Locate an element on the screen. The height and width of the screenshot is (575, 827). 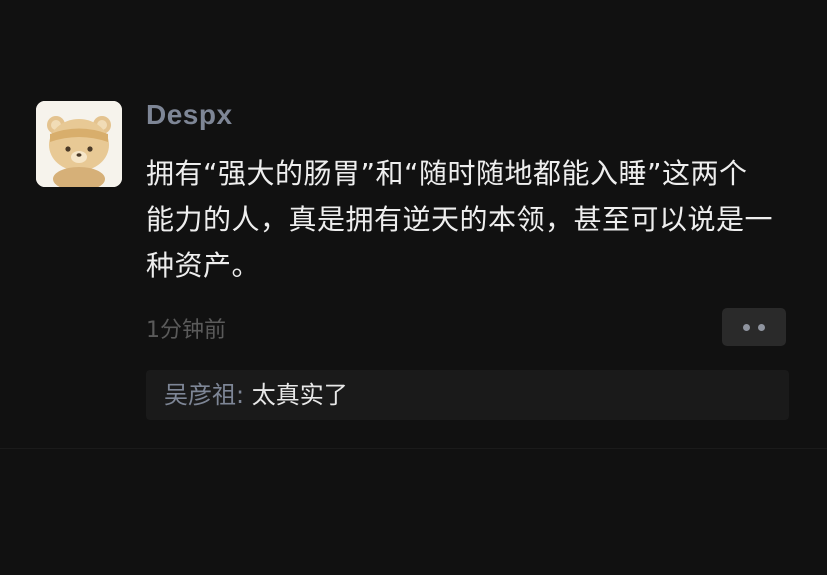
more-options-button is located at coordinates (754, 327).